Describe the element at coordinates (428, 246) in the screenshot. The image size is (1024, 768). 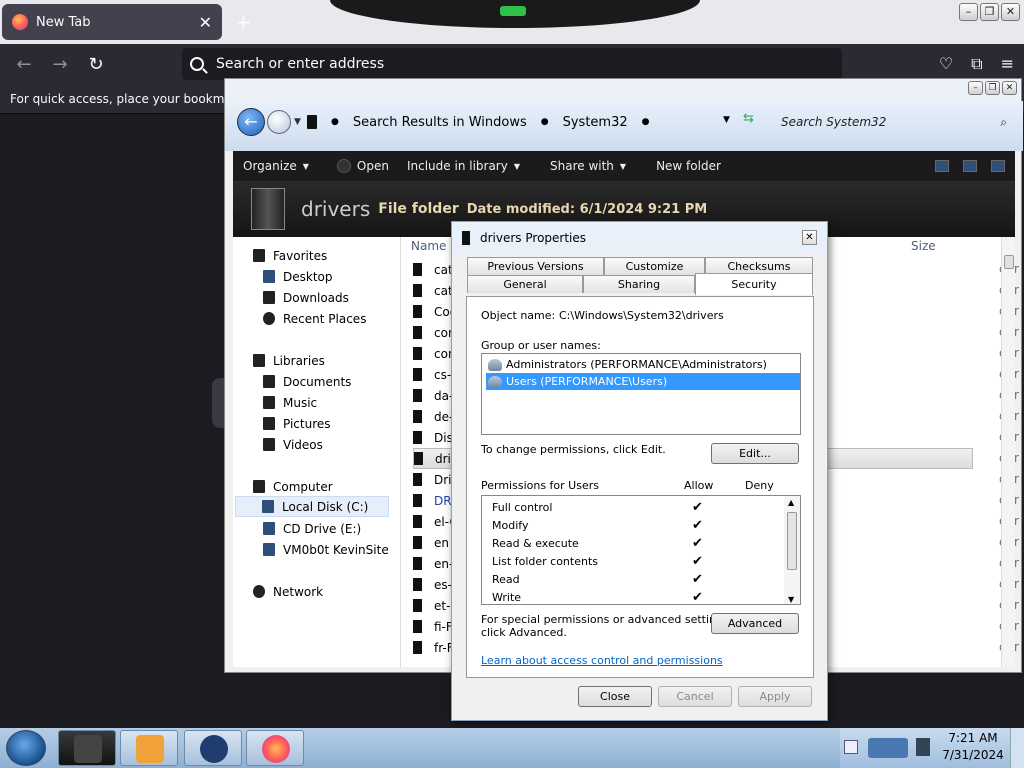
I see `column-name: Name` at that location.